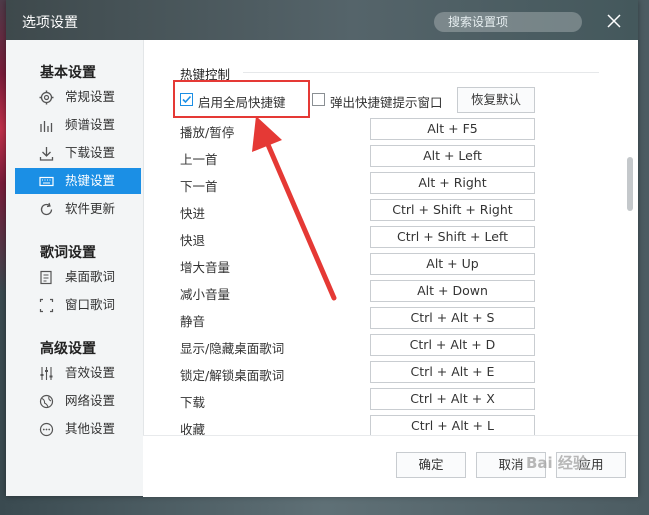 The width and height of the screenshot is (649, 515). Describe the element at coordinates (46, 401) in the screenshot. I see `globe-icon` at that location.